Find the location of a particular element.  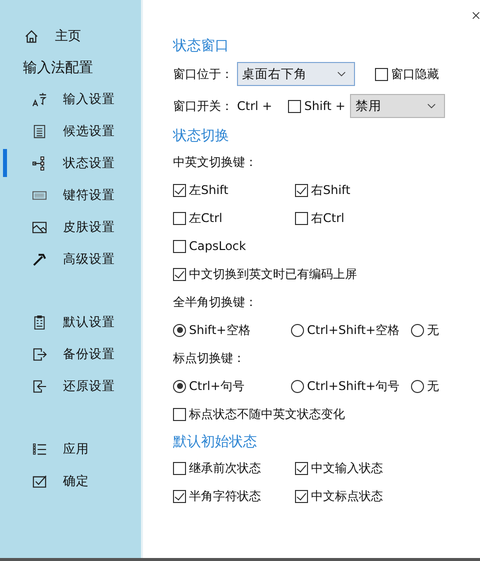

section-heading: 状态窗口 is located at coordinates (201, 46).